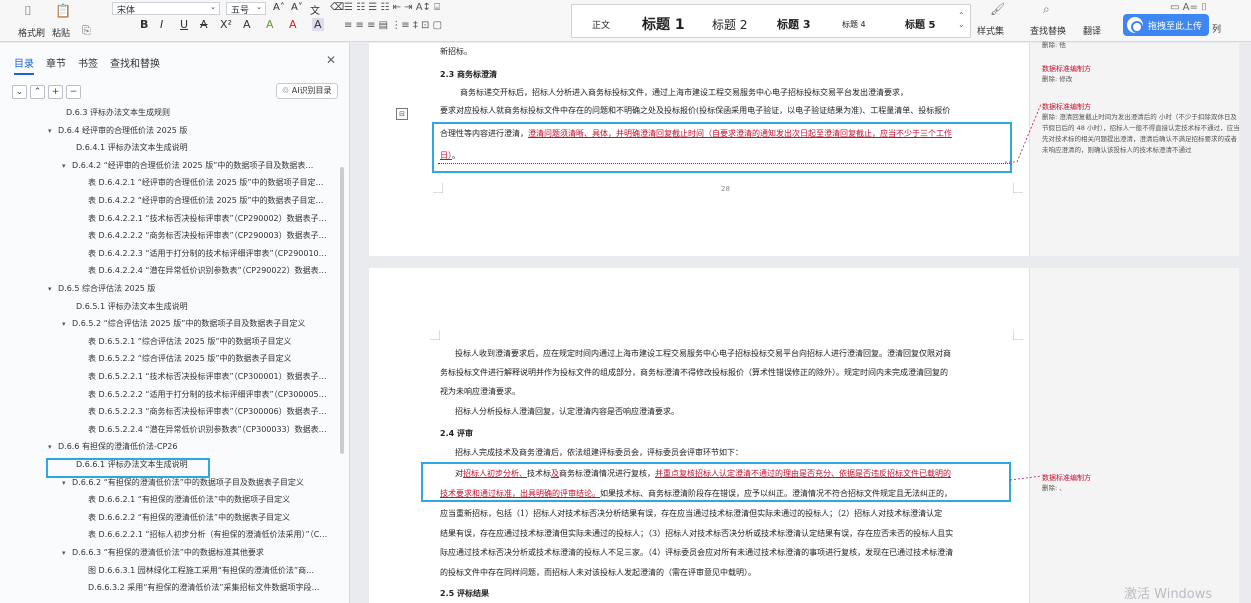 This screenshot has width=1251, height=603. Describe the element at coordinates (456, 433) in the screenshot. I see `heading-2-4: 2.4 评审` at that location.